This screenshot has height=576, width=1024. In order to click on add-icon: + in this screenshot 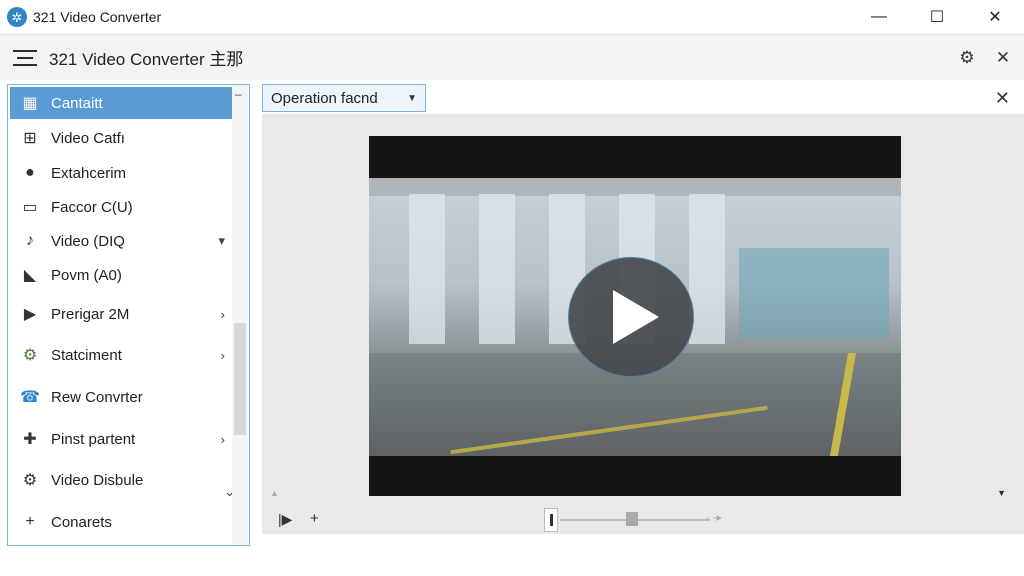, I will do `click(314, 518)`.